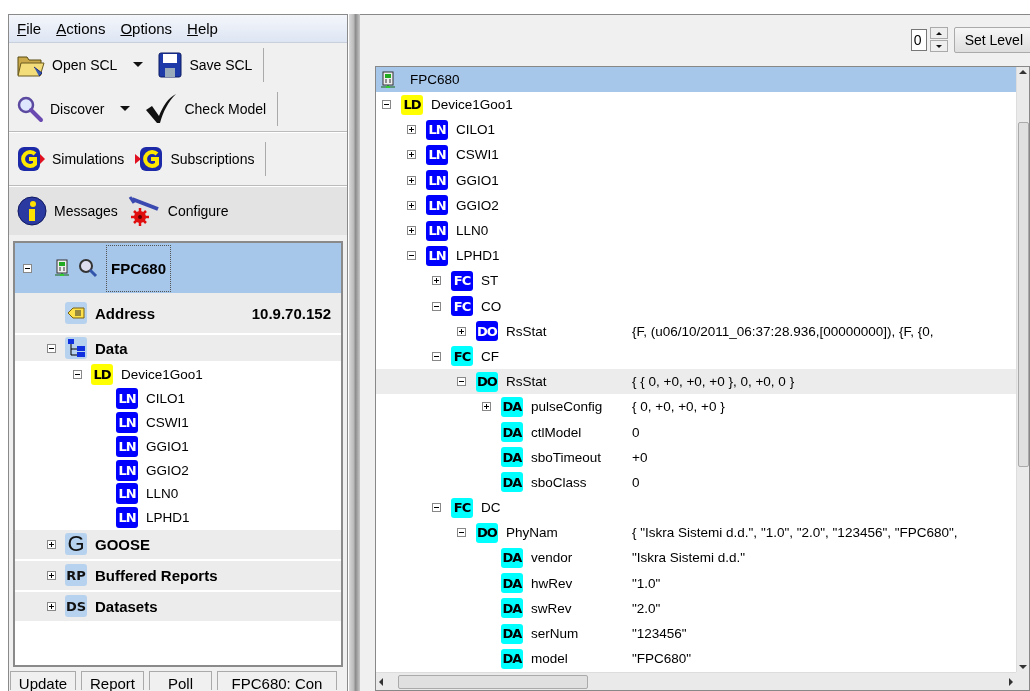  Describe the element at coordinates (696, 432) in the screenshot. I see `tree-row: DA ctlModel 0` at that location.